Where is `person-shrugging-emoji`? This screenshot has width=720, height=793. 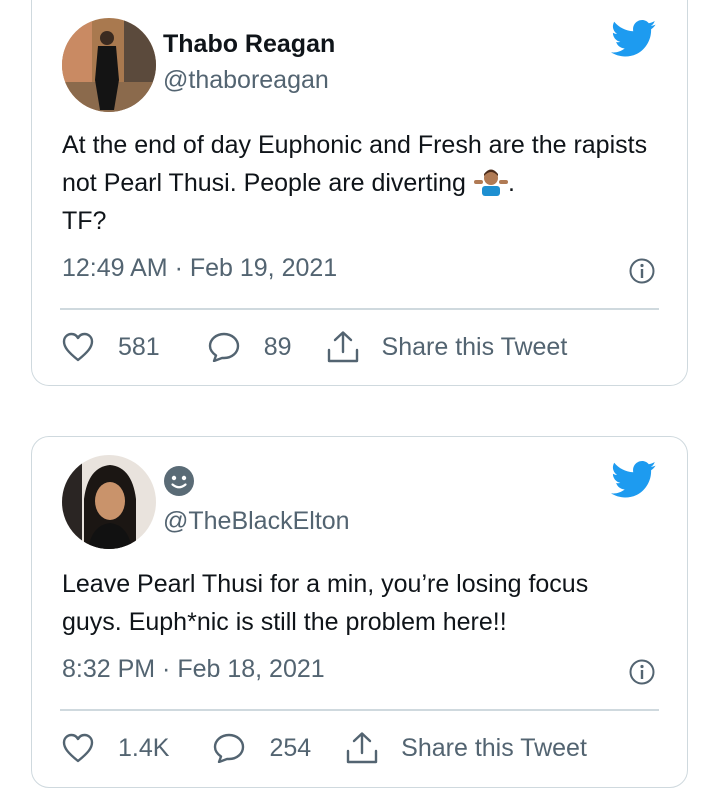 person-shrugging-emoji is located at coordinates (490, 182).